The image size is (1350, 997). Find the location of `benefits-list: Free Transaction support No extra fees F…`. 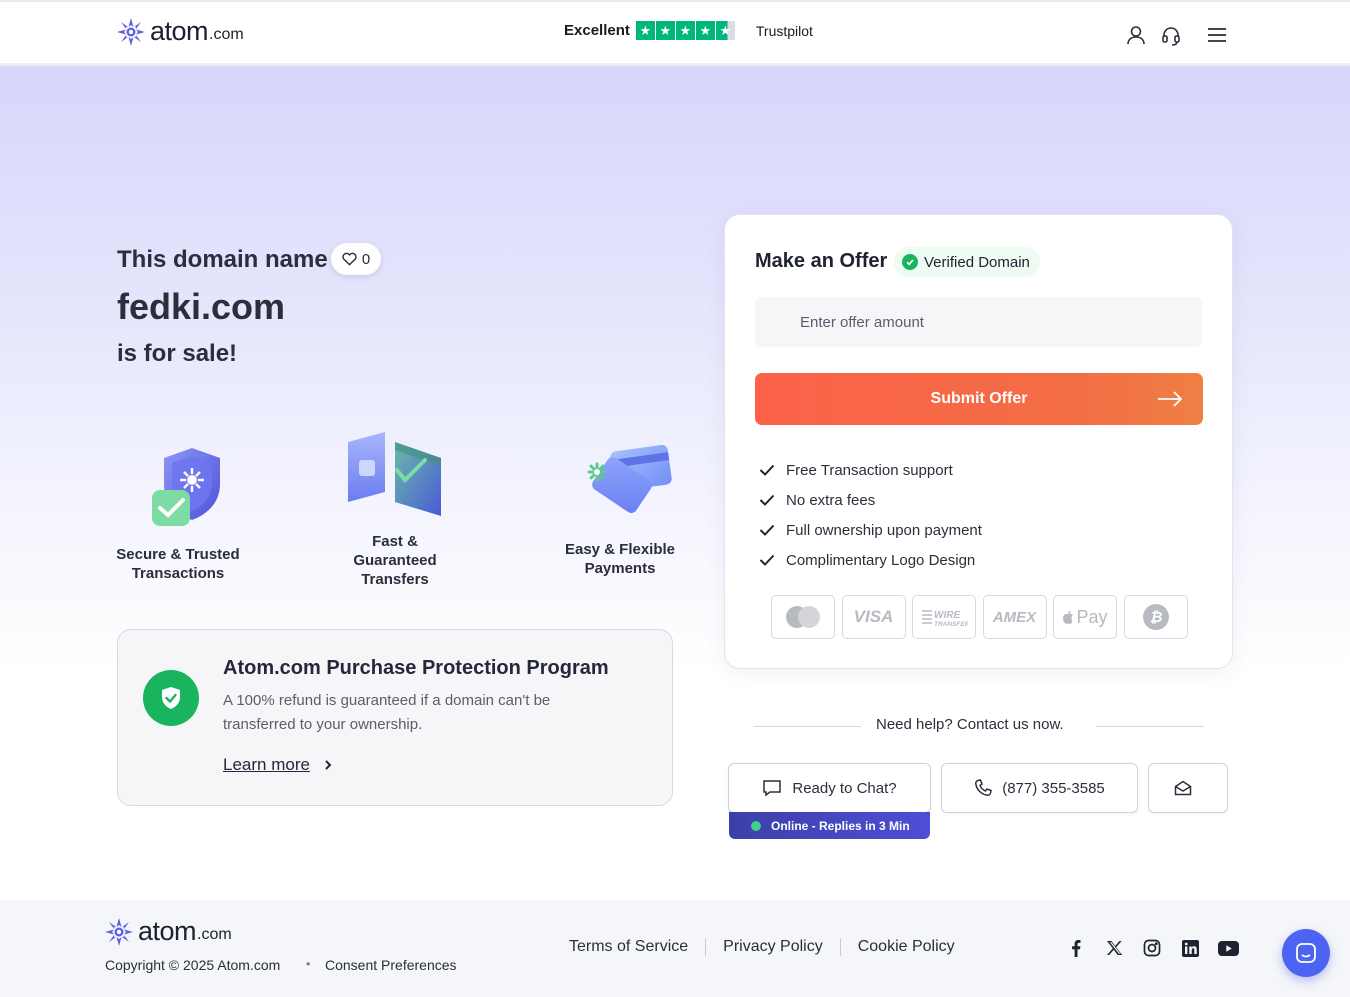

benefits-list: Free Transaction support No extra fees F… is located at coordinates (870, 515).